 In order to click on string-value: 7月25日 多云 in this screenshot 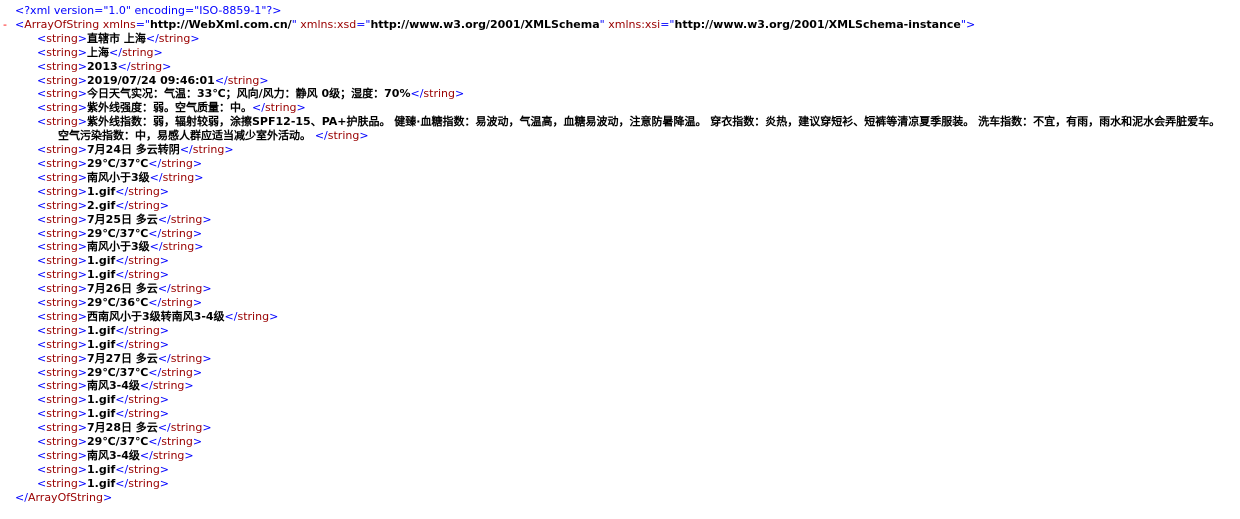, I will do `click(122, 219)`.